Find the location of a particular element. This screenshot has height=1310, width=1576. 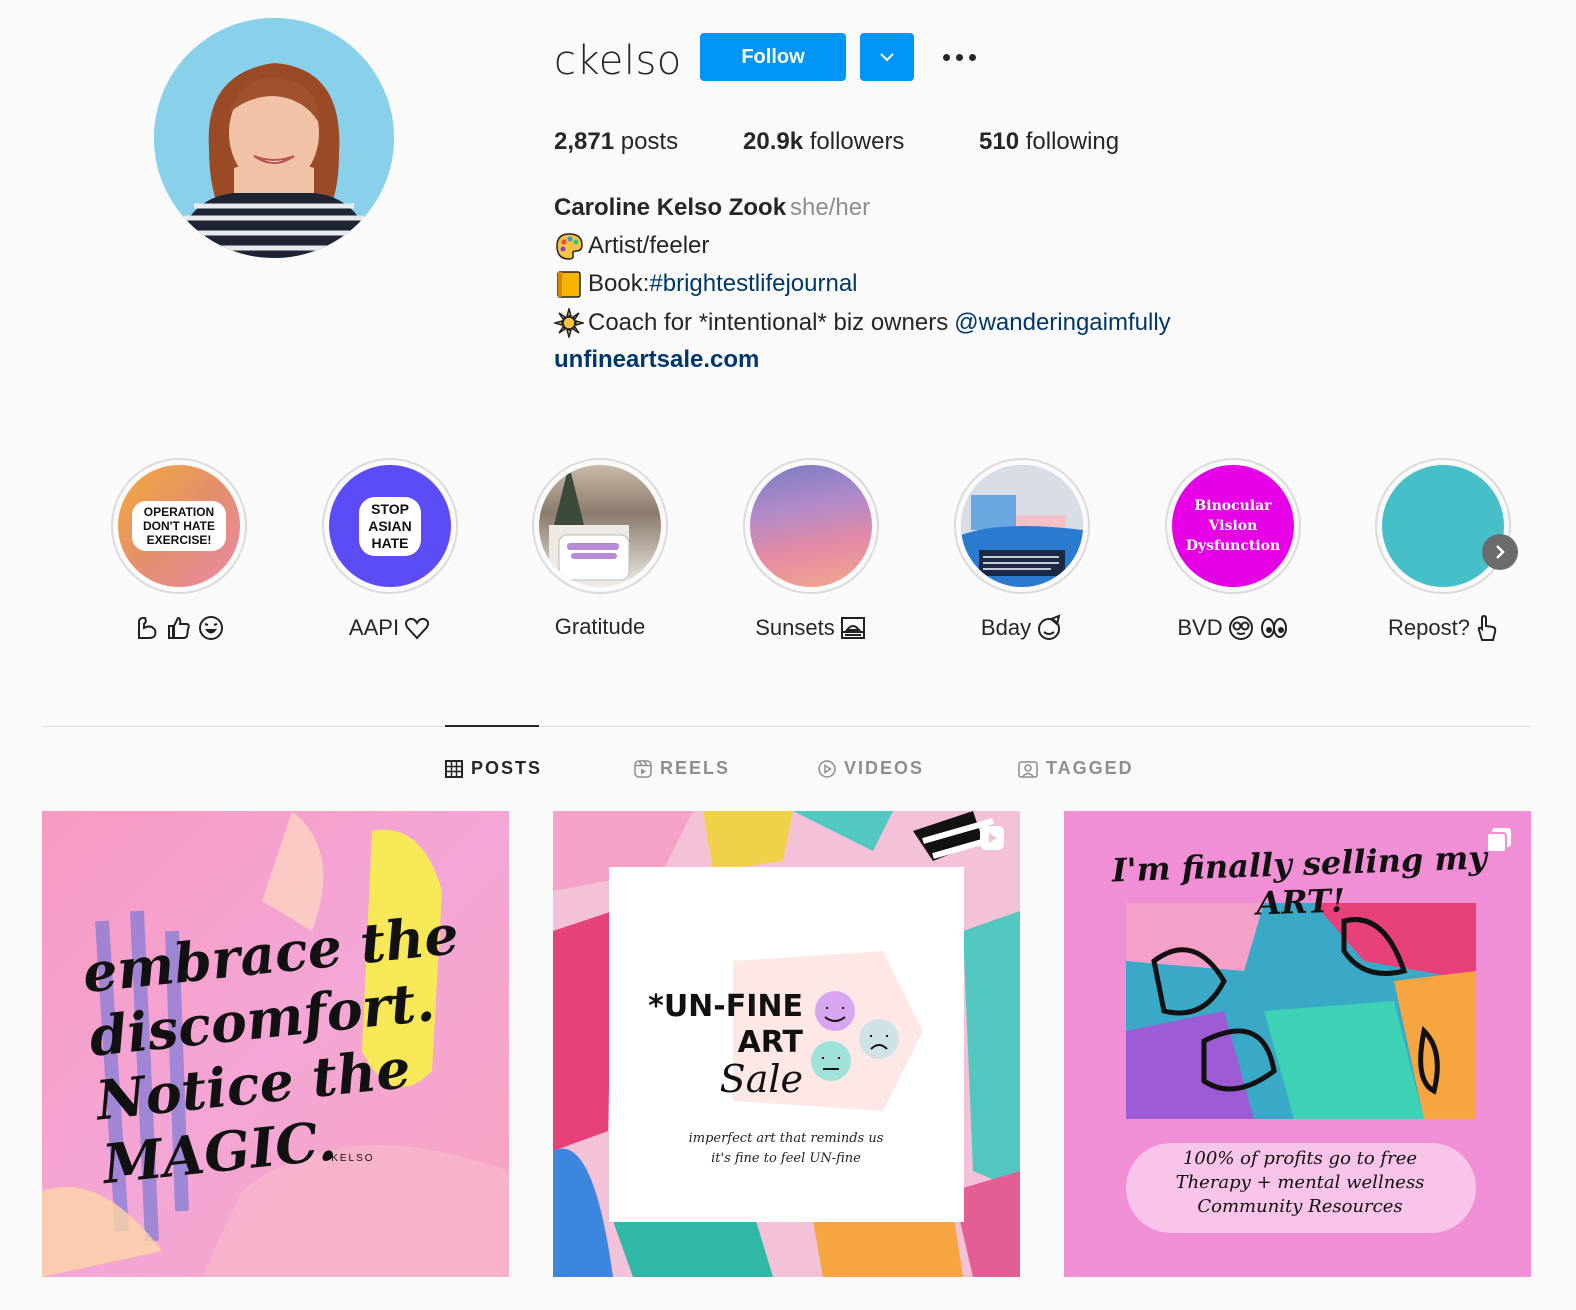

glasses-face-icon is located at coordinates (1240, 628).